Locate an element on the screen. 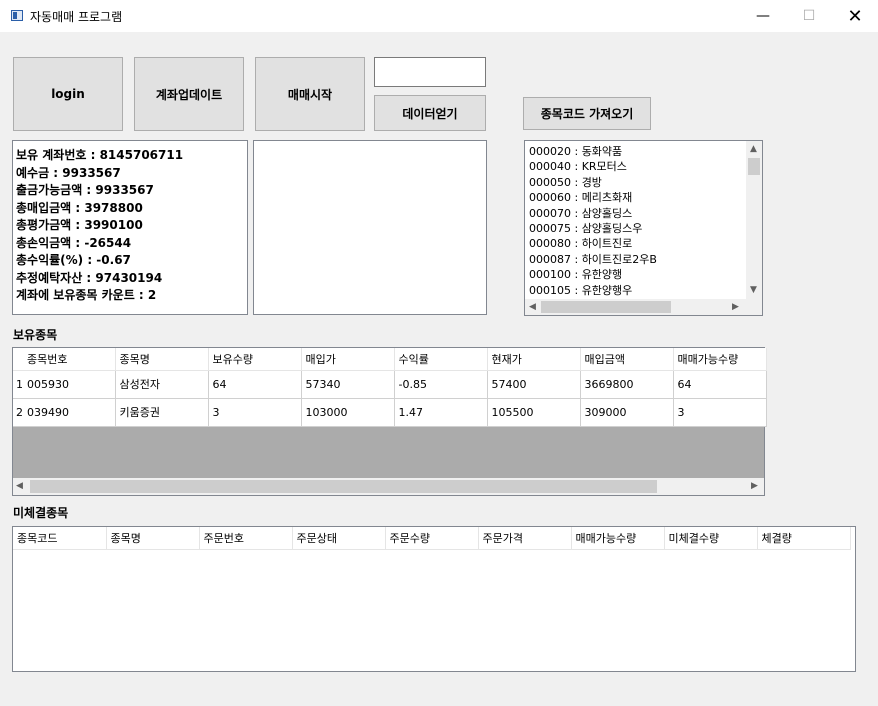  start-trading-button: 매매시작 is located at coordinates (310, 94).